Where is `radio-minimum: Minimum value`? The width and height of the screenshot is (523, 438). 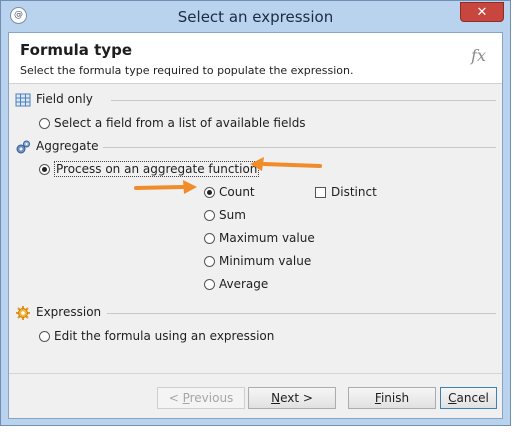 radio-minimum: Minimum value is located at coordinates (257, 261).